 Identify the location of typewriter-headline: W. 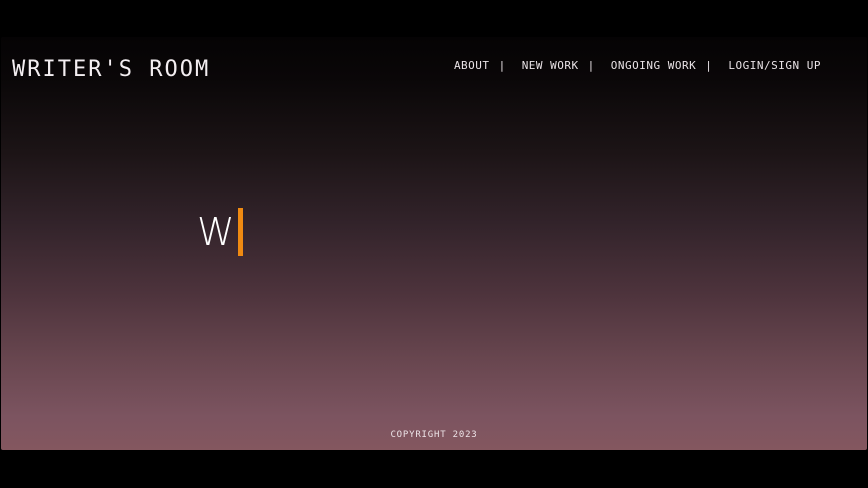
(220, 232).